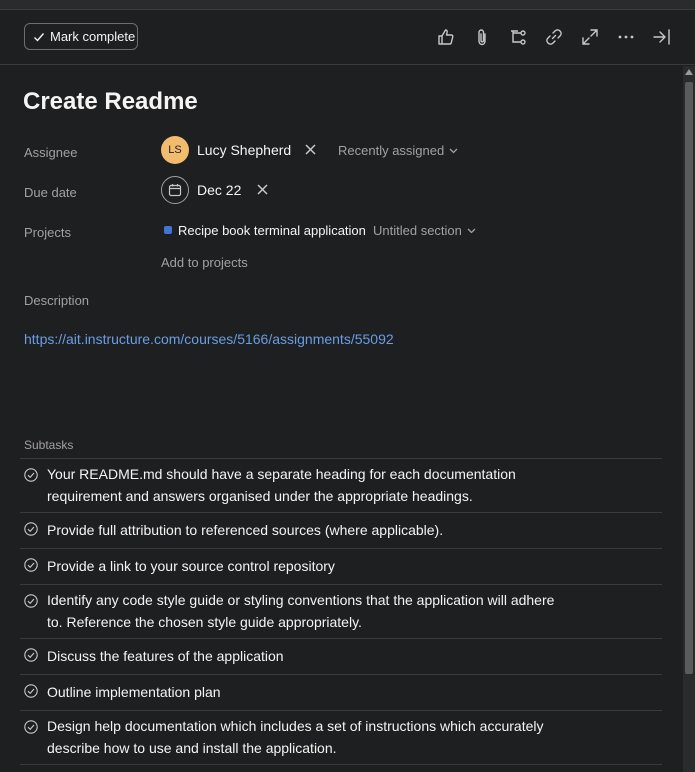 The image size is (695, 772). I want to click on link-icon, so click(554, 37).